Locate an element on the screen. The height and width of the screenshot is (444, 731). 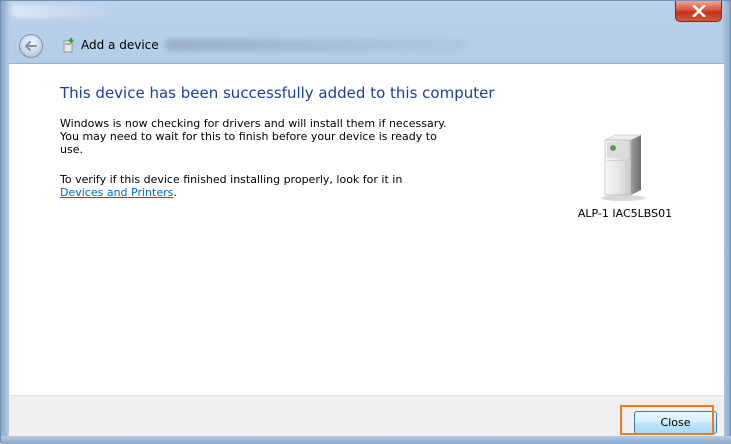
navigation-bar: Add a device is located at coordinates (366, 46).